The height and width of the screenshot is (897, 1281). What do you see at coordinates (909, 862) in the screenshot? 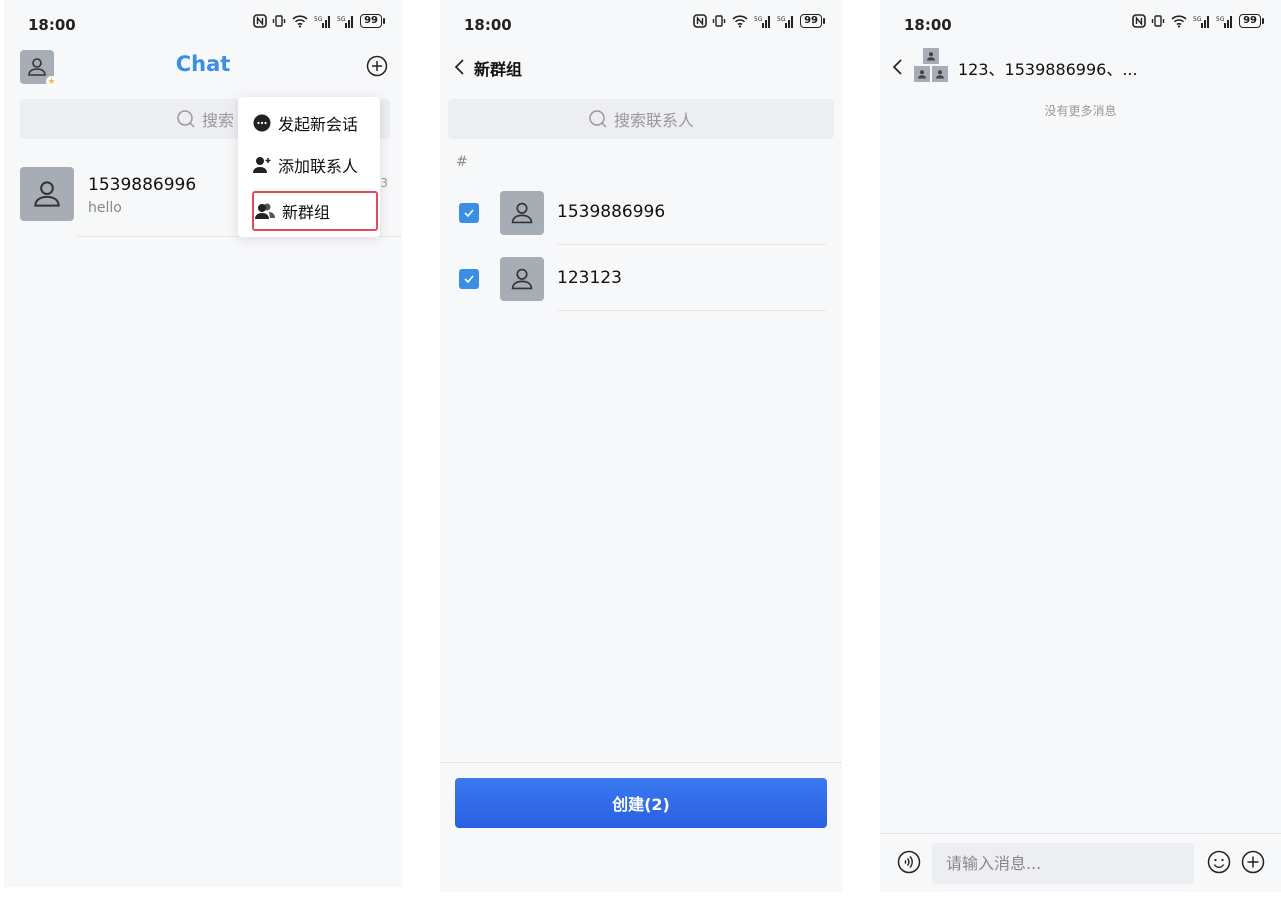
I see `voice-icon` at bounding box center [909, 862].